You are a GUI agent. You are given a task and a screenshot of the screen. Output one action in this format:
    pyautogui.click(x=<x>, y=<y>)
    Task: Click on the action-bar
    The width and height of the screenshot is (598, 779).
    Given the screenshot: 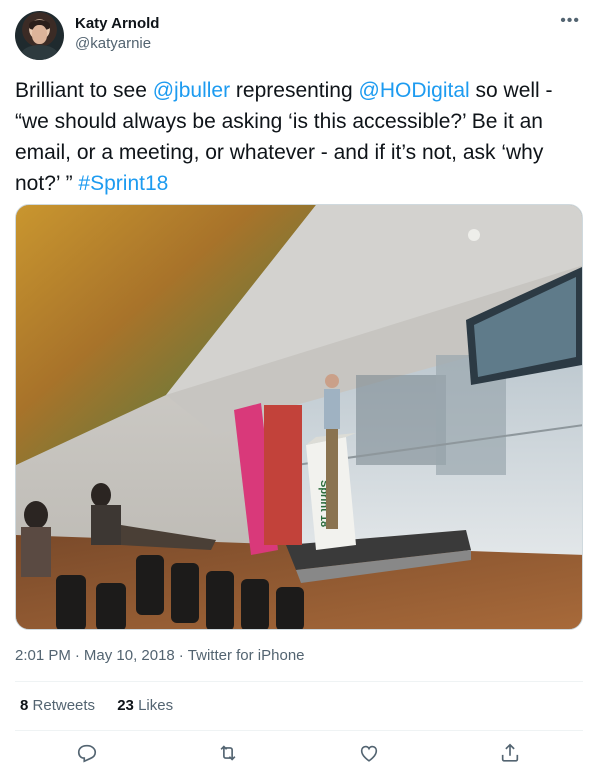 What is the action you would take?
    pyautogui.click(x=299, y=755)
    